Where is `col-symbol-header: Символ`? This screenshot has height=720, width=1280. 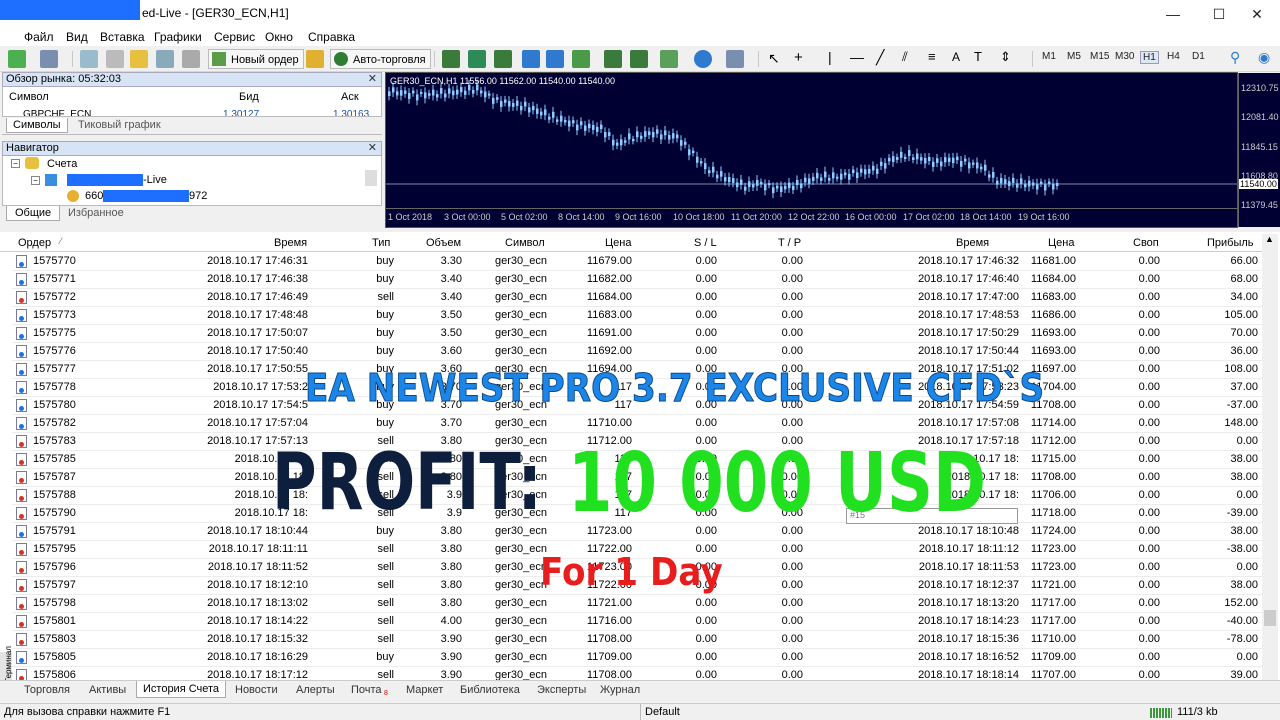
col-symbol-header: Символ is located at coordinates (29, 97).